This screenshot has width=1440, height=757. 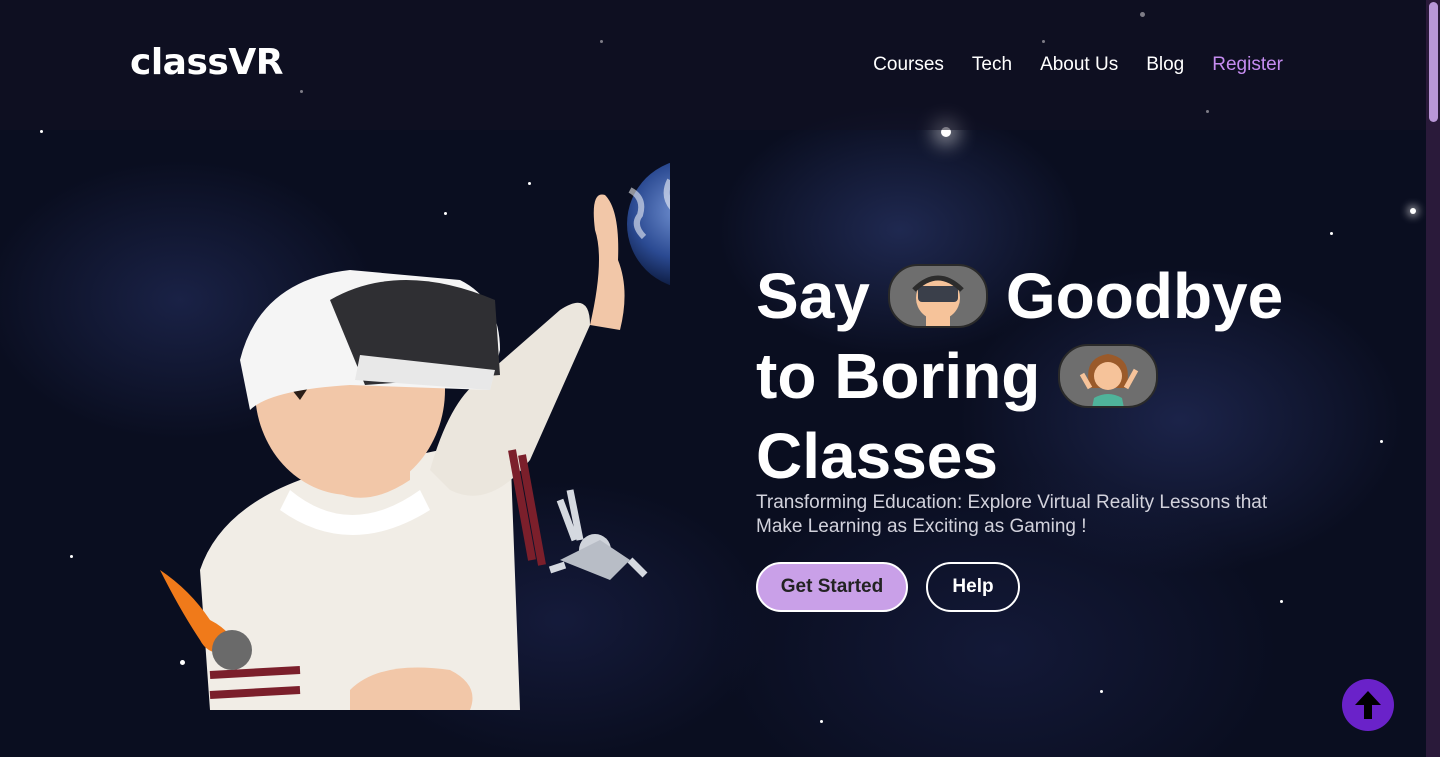 I want to click on nav-blog: Blog, so click(x=1165, y=65).